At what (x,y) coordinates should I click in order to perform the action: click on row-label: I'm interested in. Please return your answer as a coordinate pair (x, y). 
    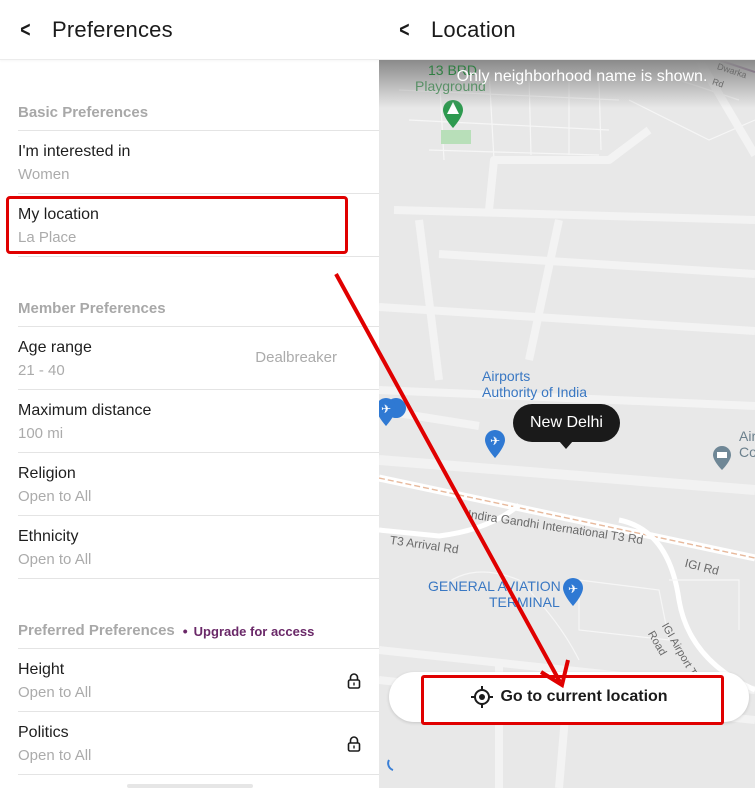
    Looking at the image, I should click on (74, 151).